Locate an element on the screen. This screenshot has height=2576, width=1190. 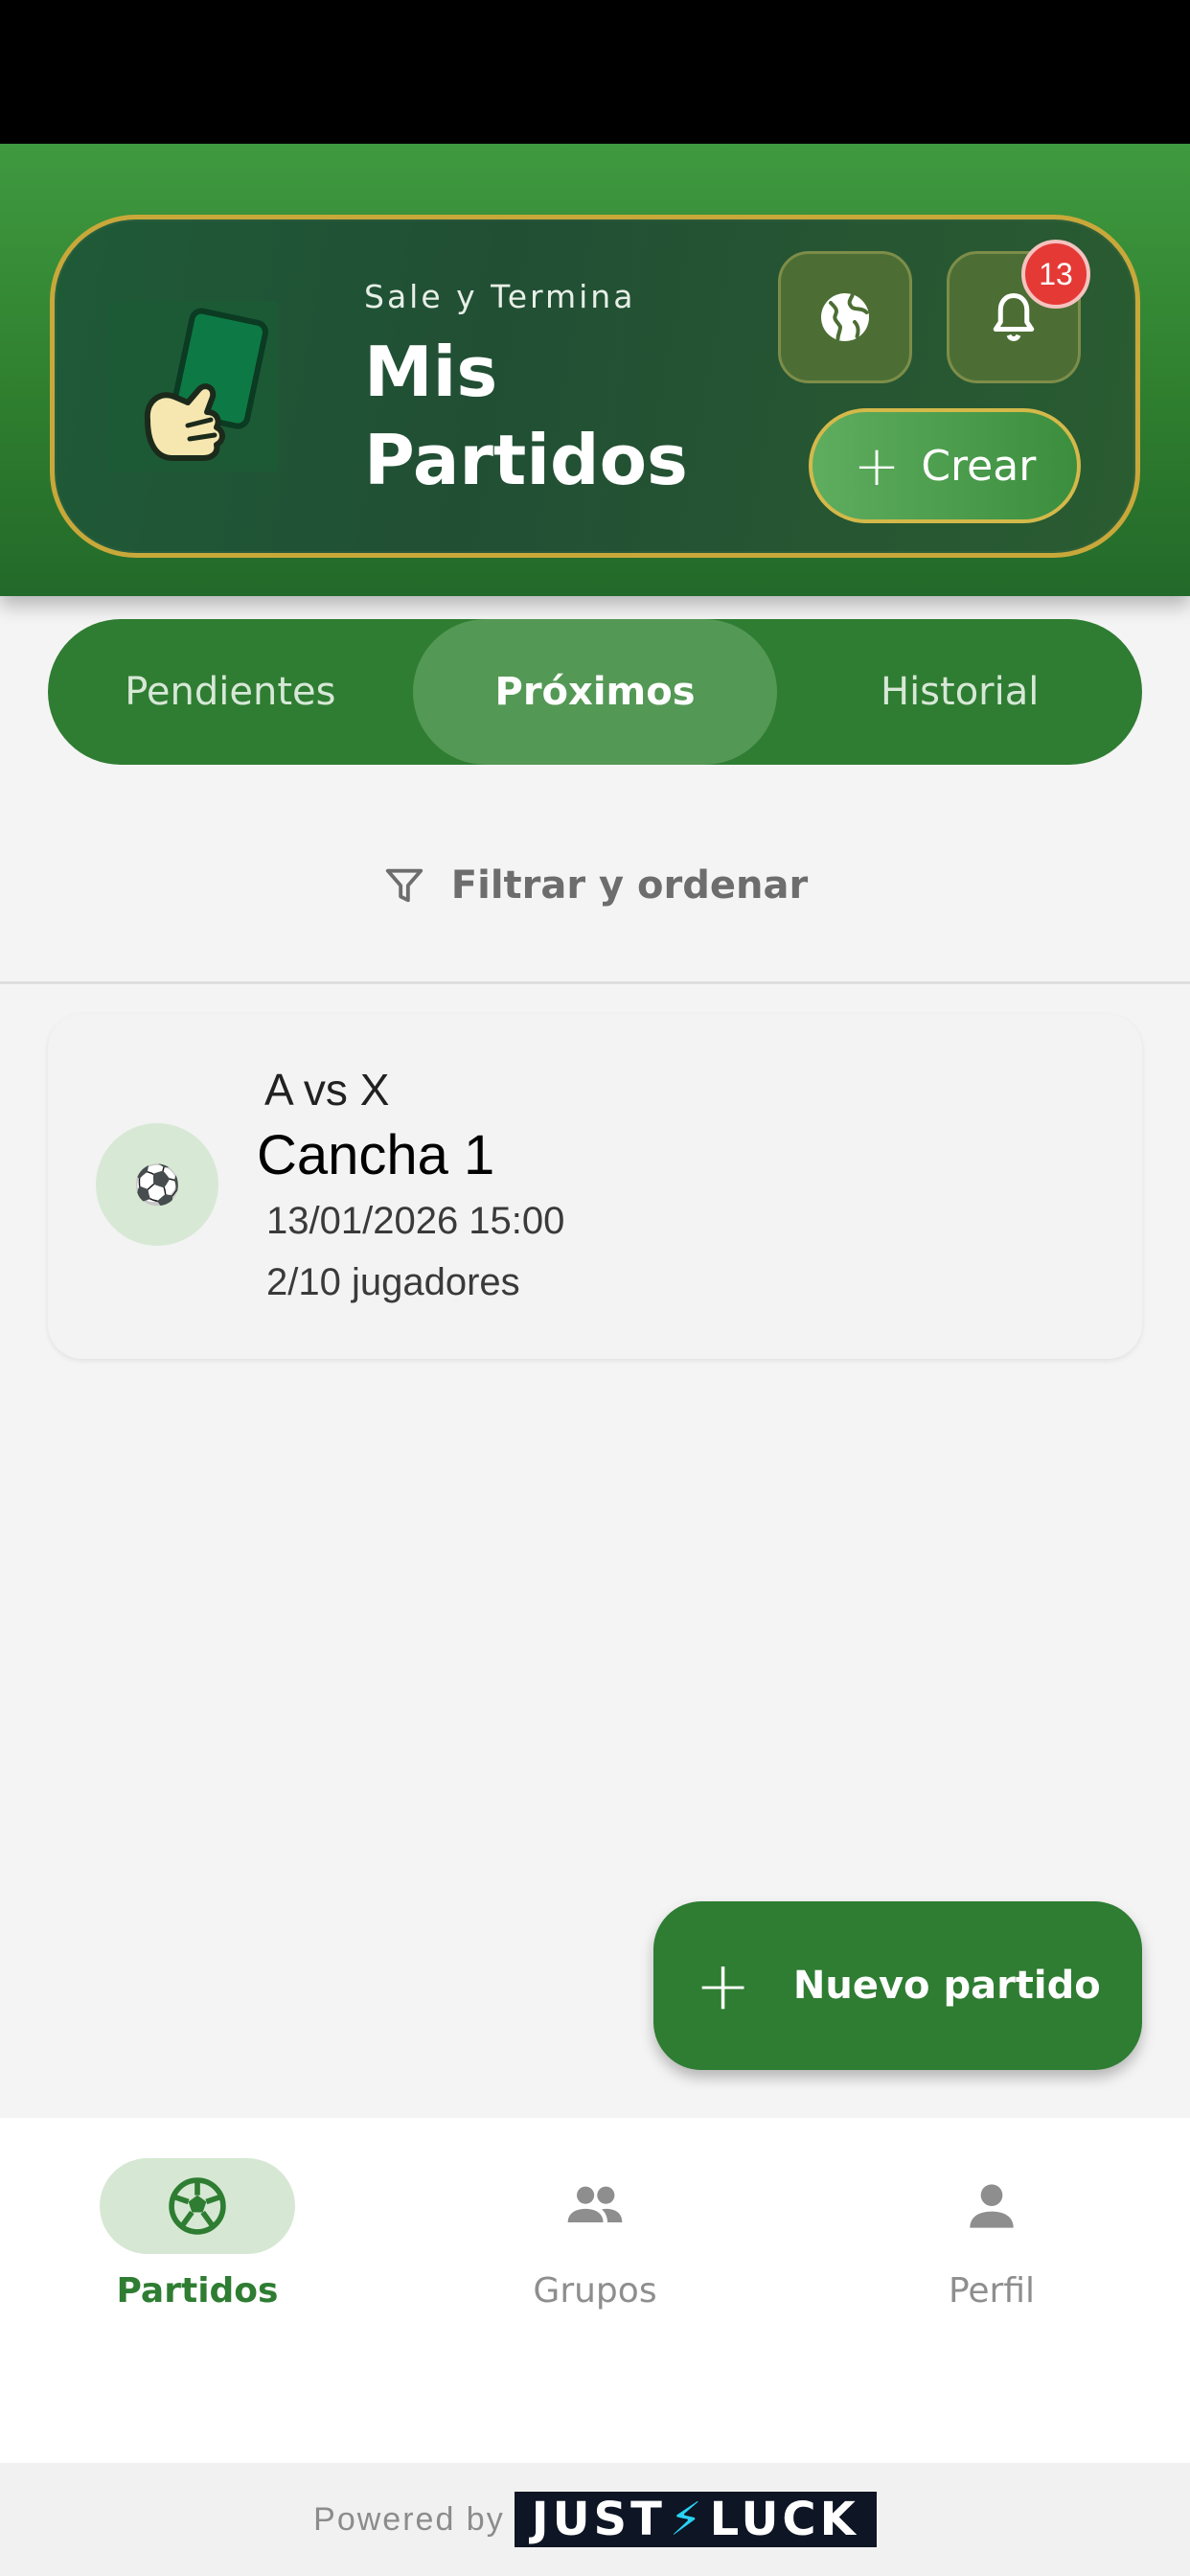
new-match-label: Nuevo partido is located at coordinates (947, 1986).